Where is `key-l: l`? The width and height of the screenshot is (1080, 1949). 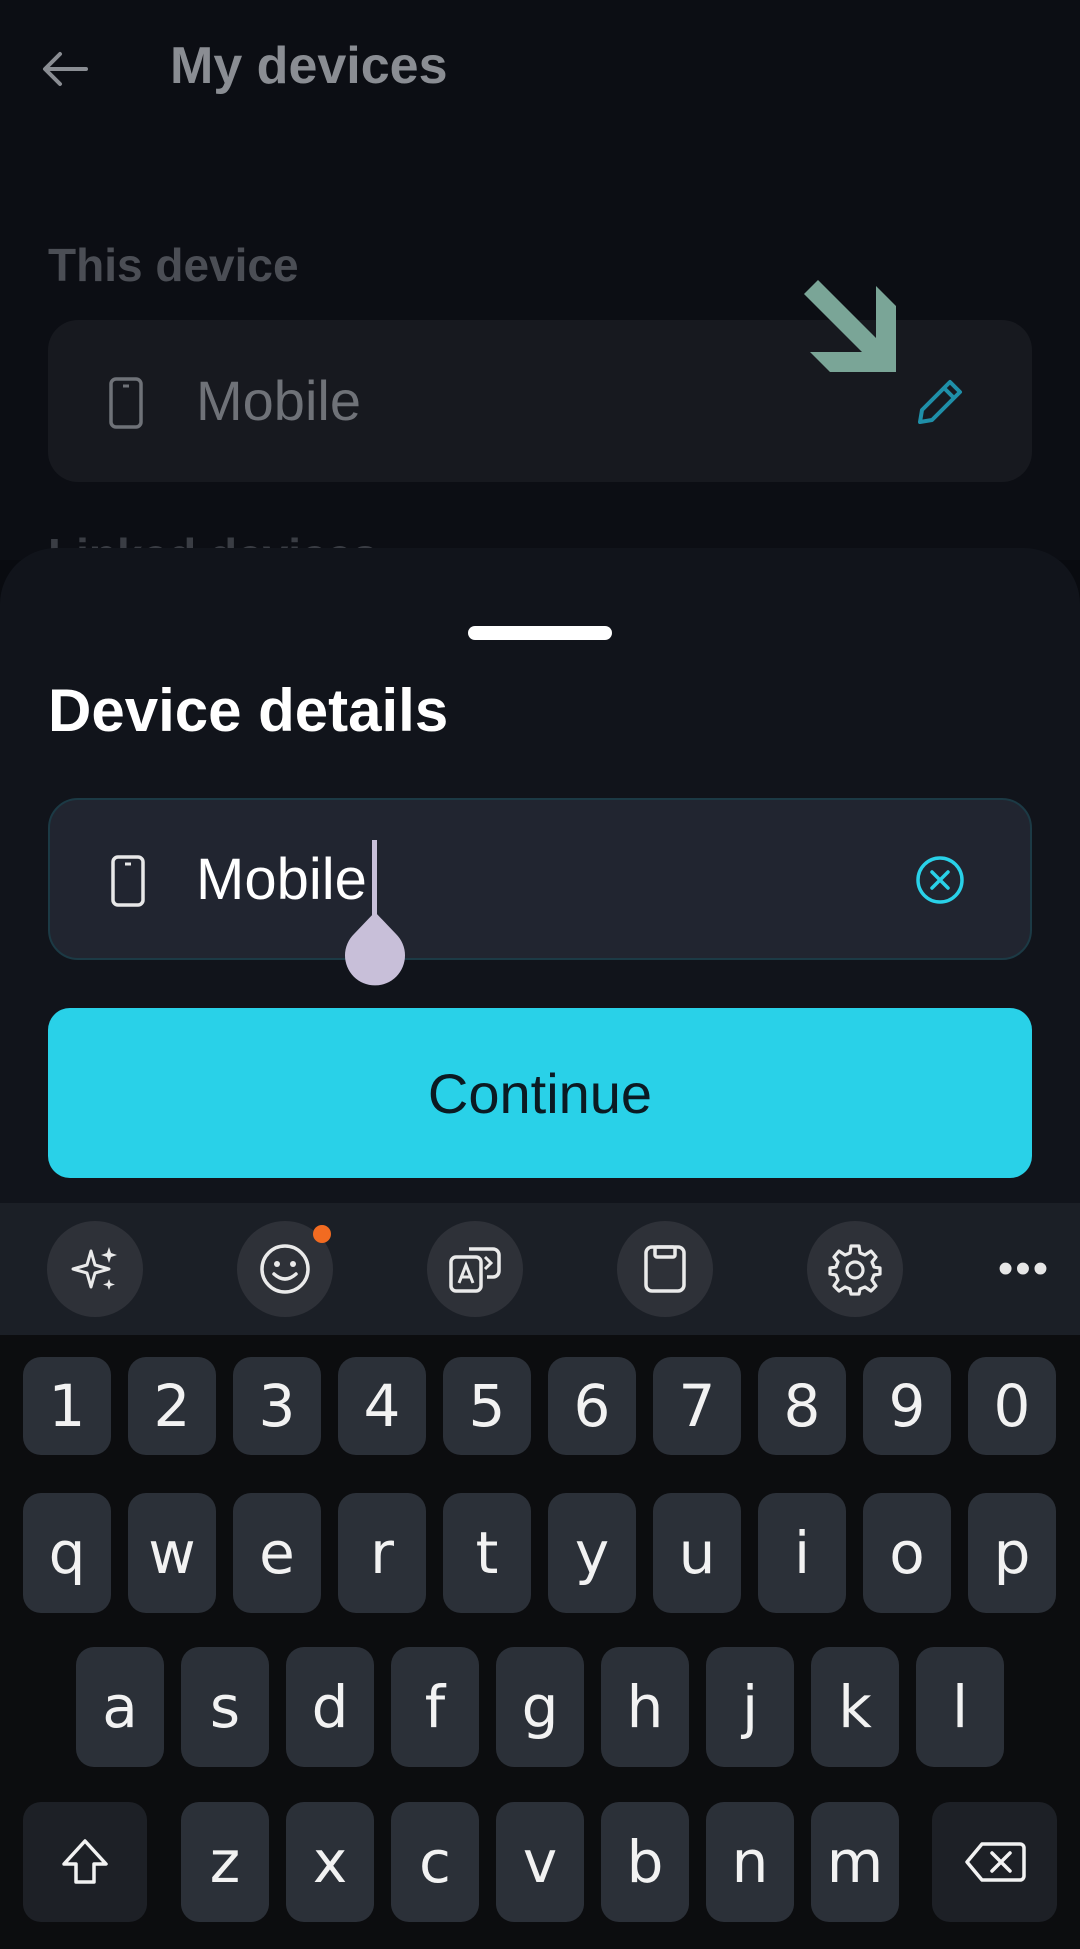
key-l: l is located at coordinates (960, 1707).